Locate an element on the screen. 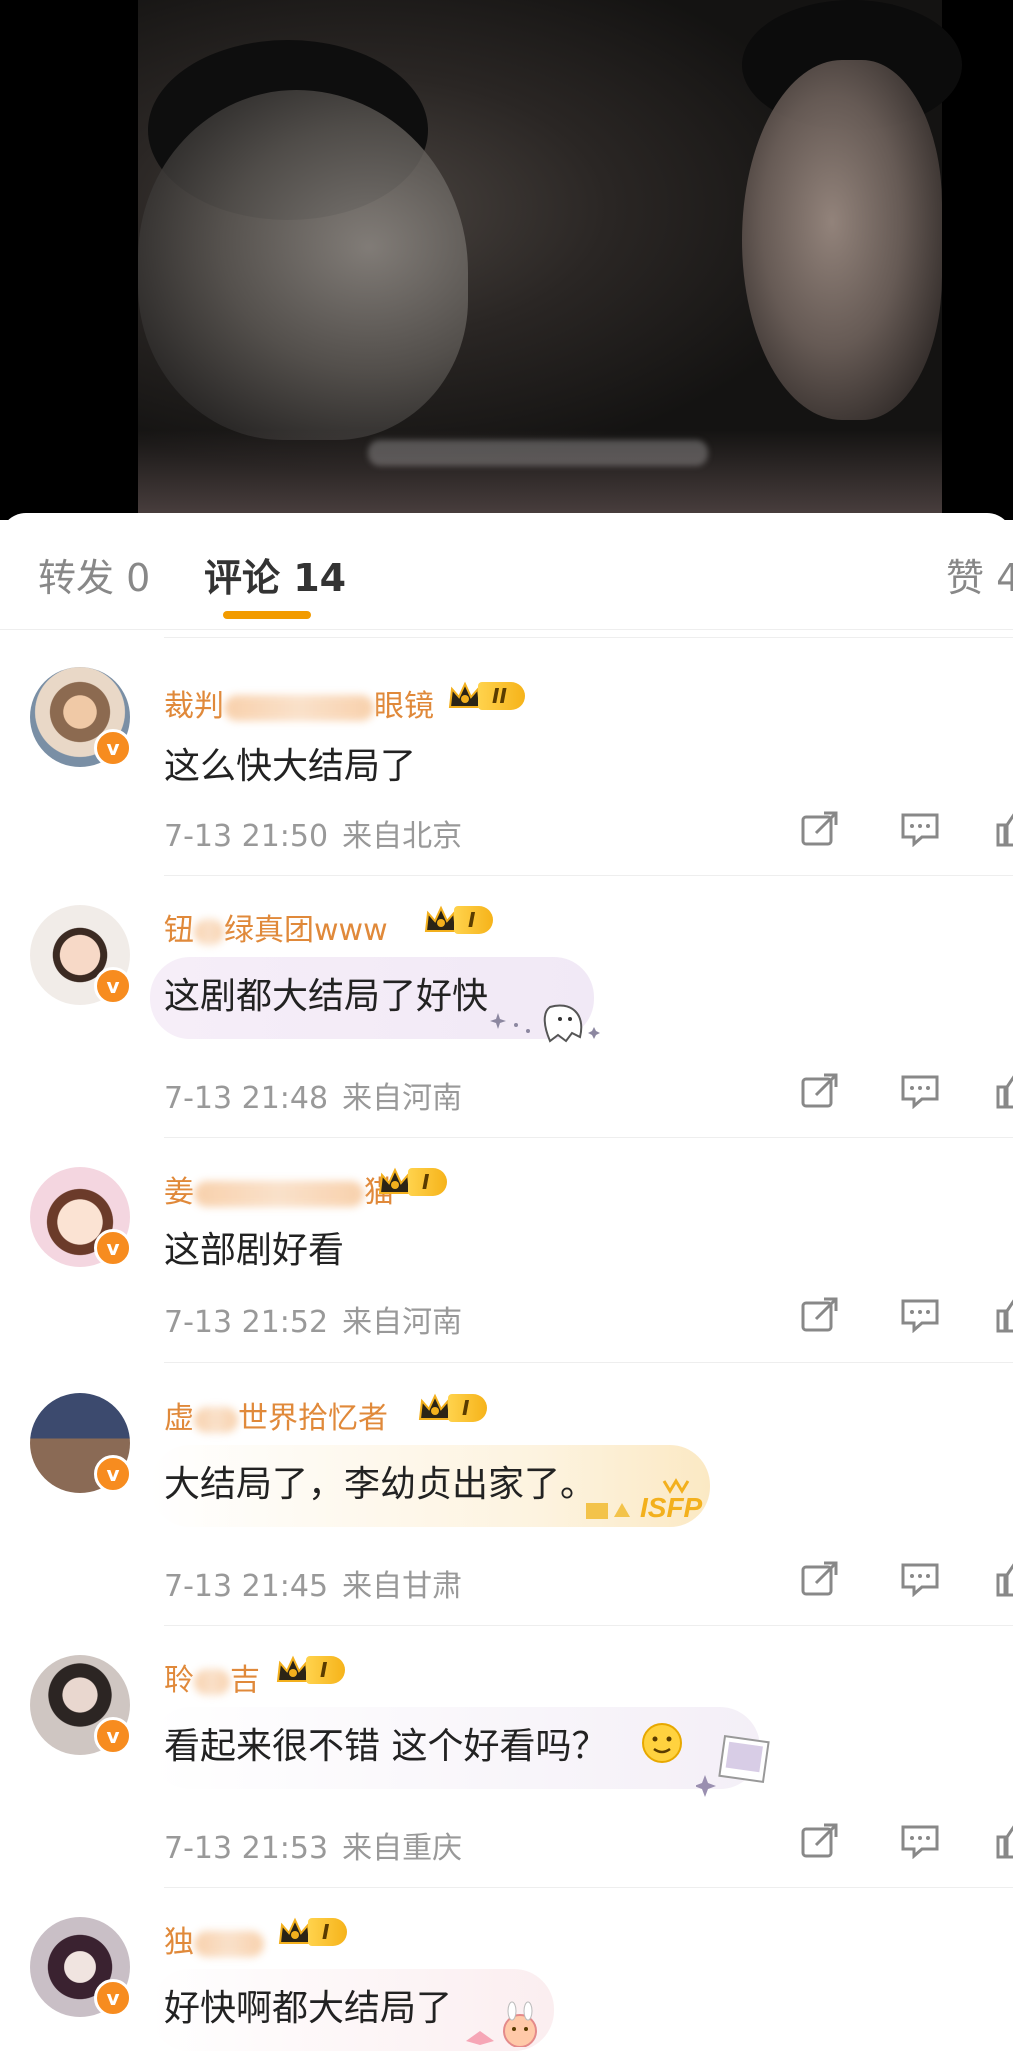 The width and height of the screenshot is (1013, 2051). comment-time: 7-13 21:45 is located at coordinates (246, 1586).